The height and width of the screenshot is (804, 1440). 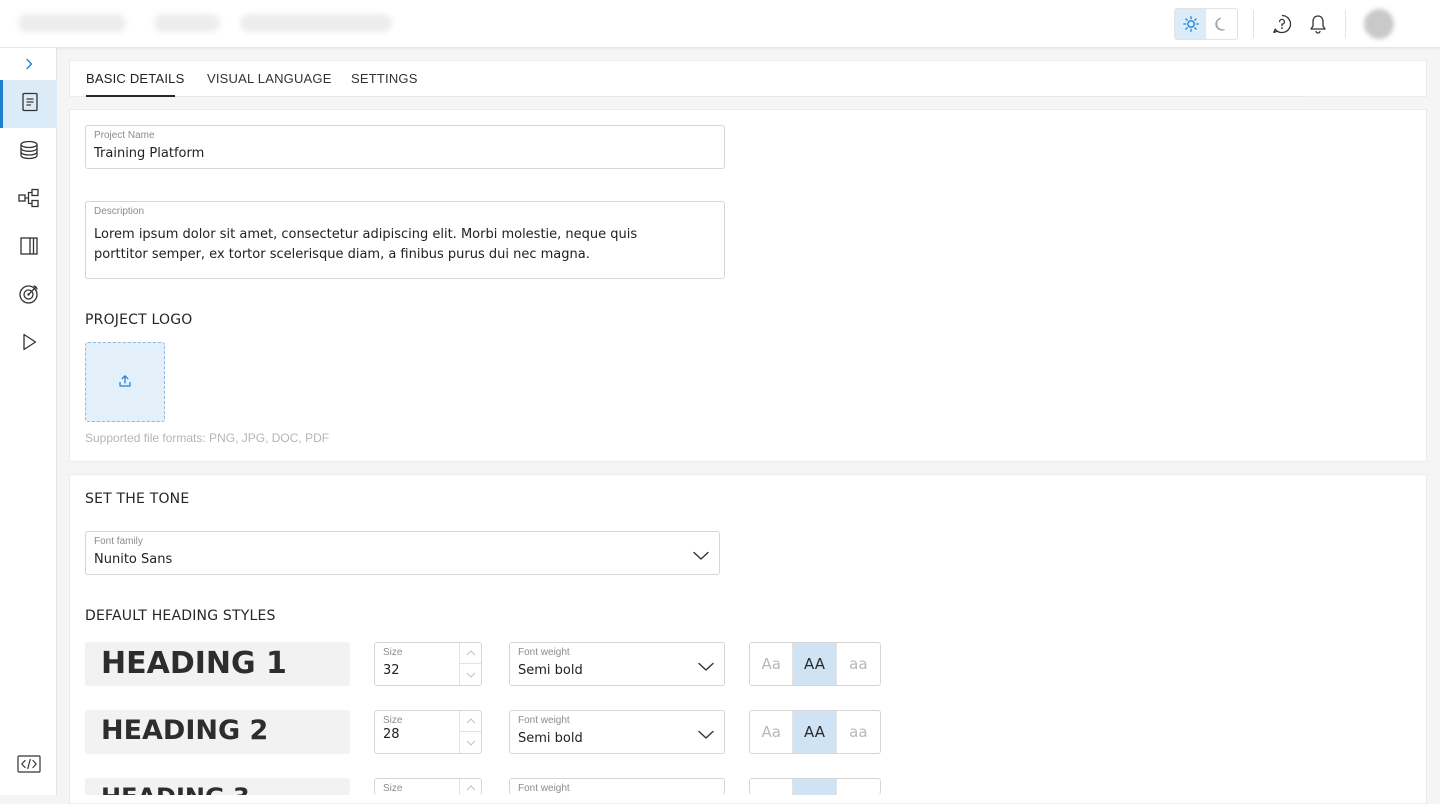 I want to click on tab-bar: BASIC DETAILS VISUAL LANGUAGE SETTINGS, so click(x=748, y=78).